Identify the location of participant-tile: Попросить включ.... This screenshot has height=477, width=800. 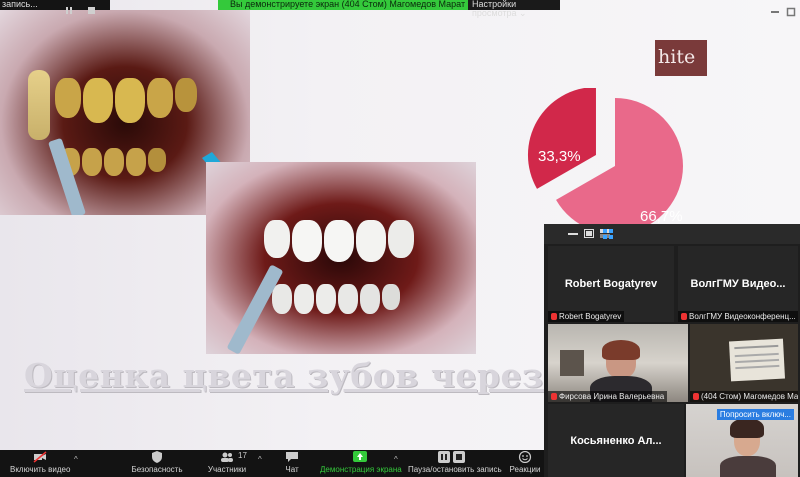
(742, 440).